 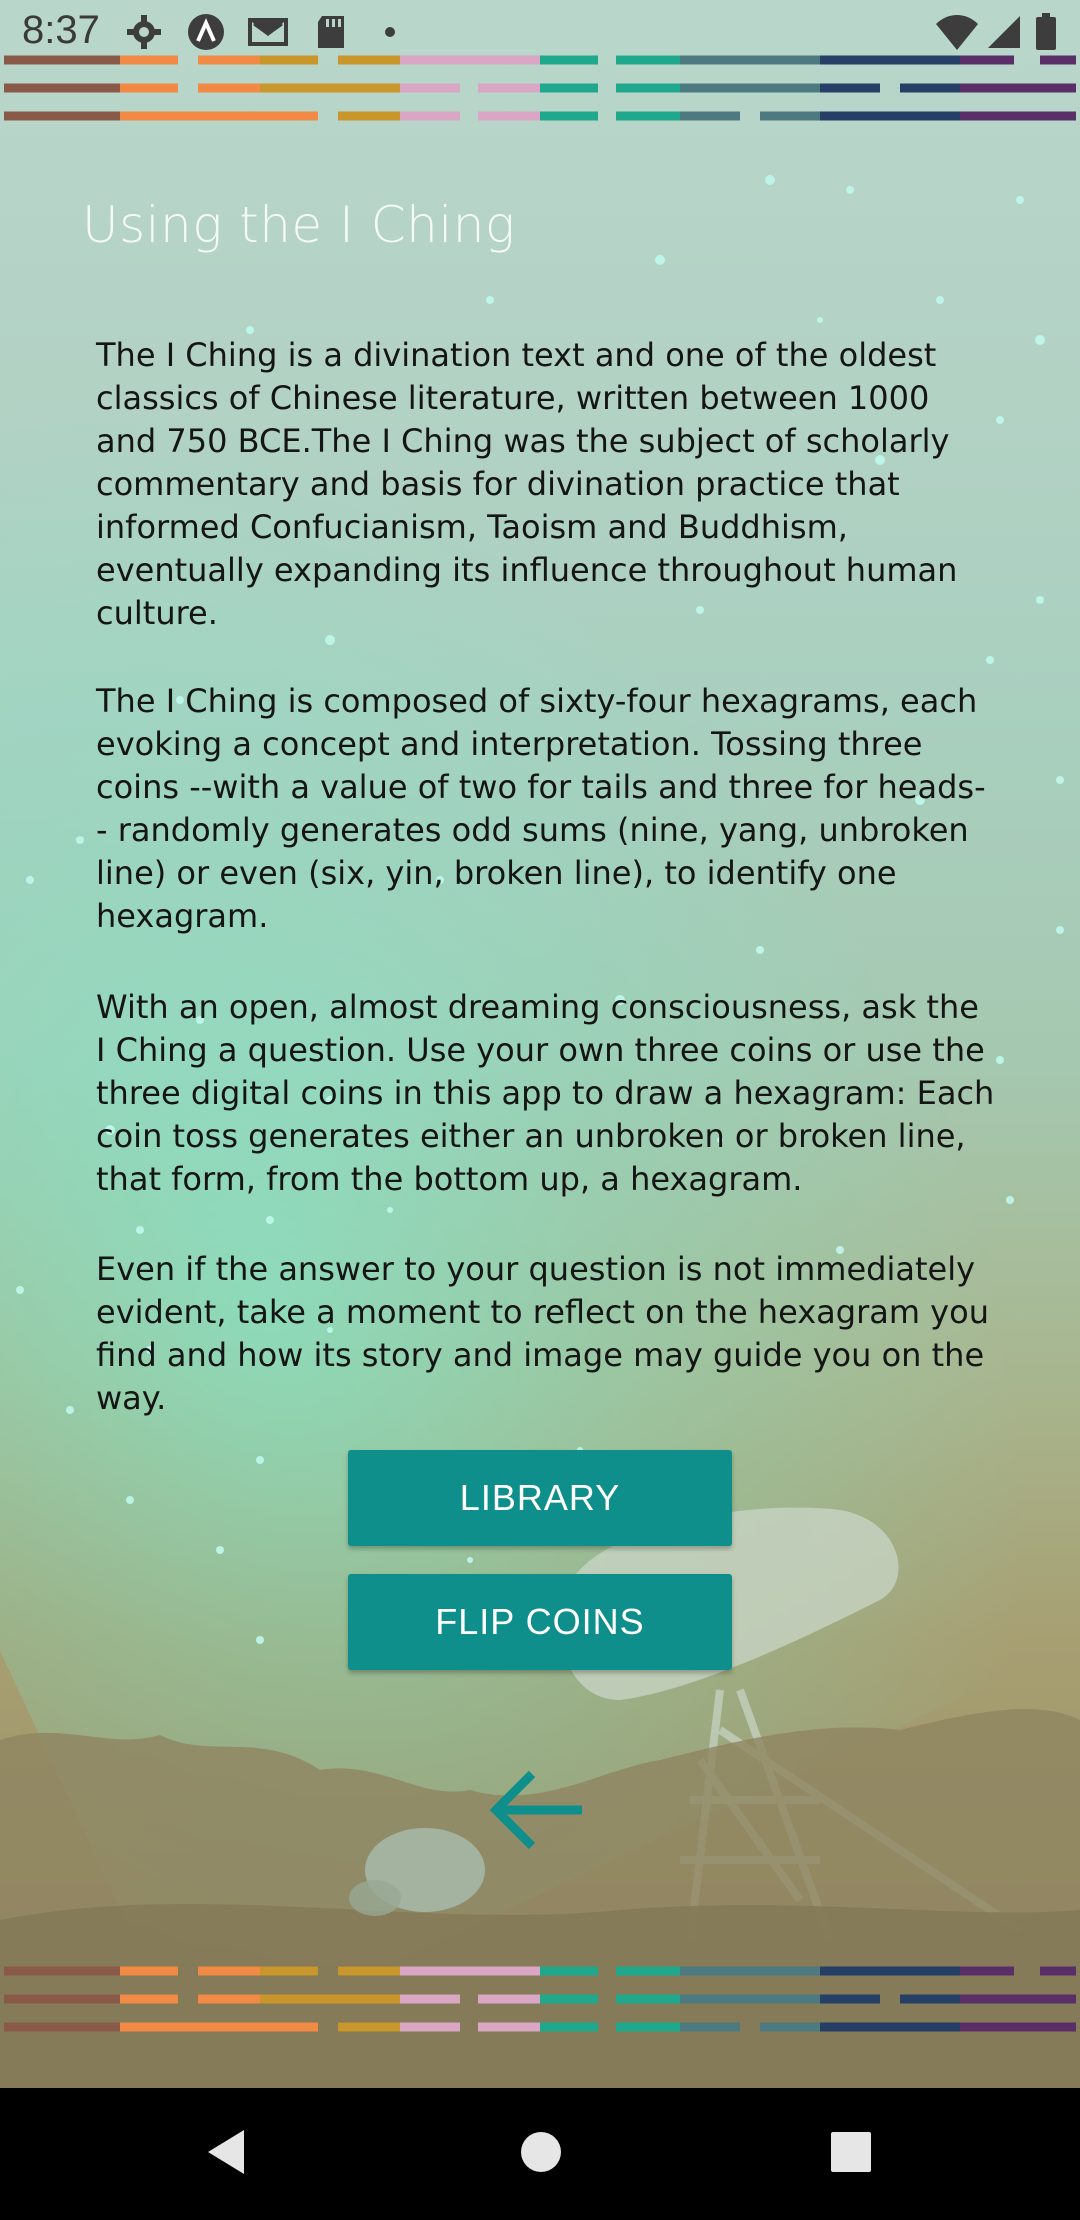 What do you see at coordinates (206, 32) in the screenshot?
I see `a-circle-icon` at bounding box center [206, 32].